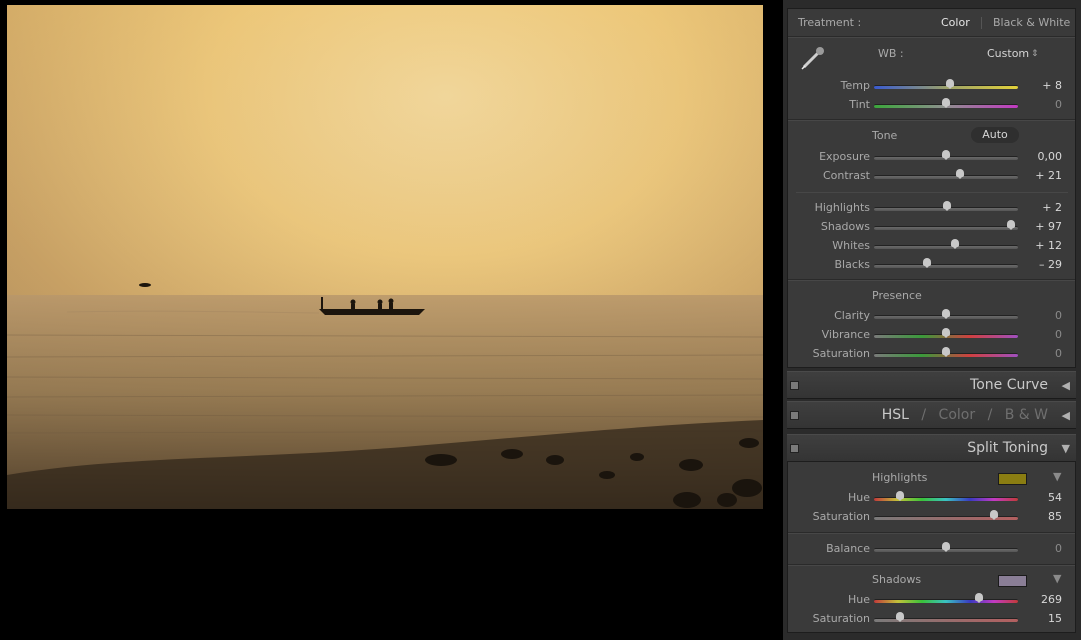  What do you see at coordinates (931, 448) in the screenshot?
I see `split-toning-panel-header: Split Toning ▼` at bounding box center [931, 448].